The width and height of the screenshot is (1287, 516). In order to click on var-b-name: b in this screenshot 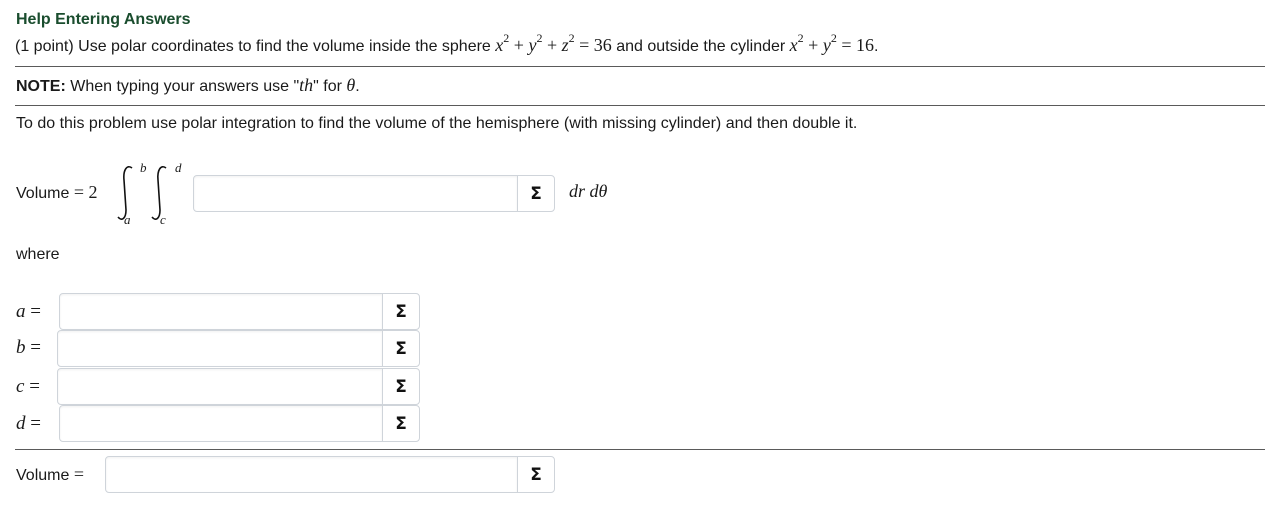, I will do `click(21, 347)`.